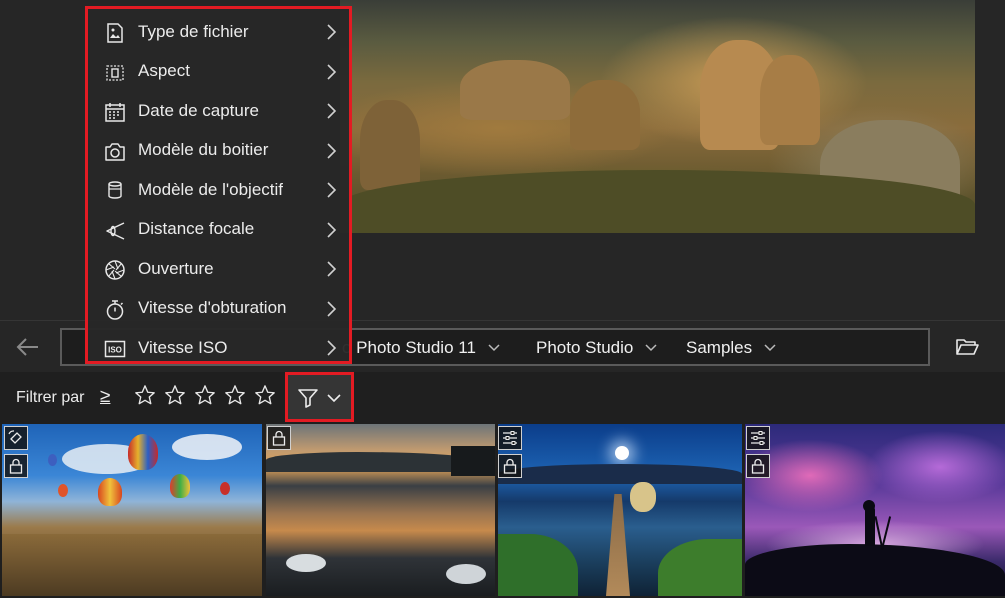  Describe the element at coordinates (115, 230) in the screenshot. I see `focal-length-icon` at that location.